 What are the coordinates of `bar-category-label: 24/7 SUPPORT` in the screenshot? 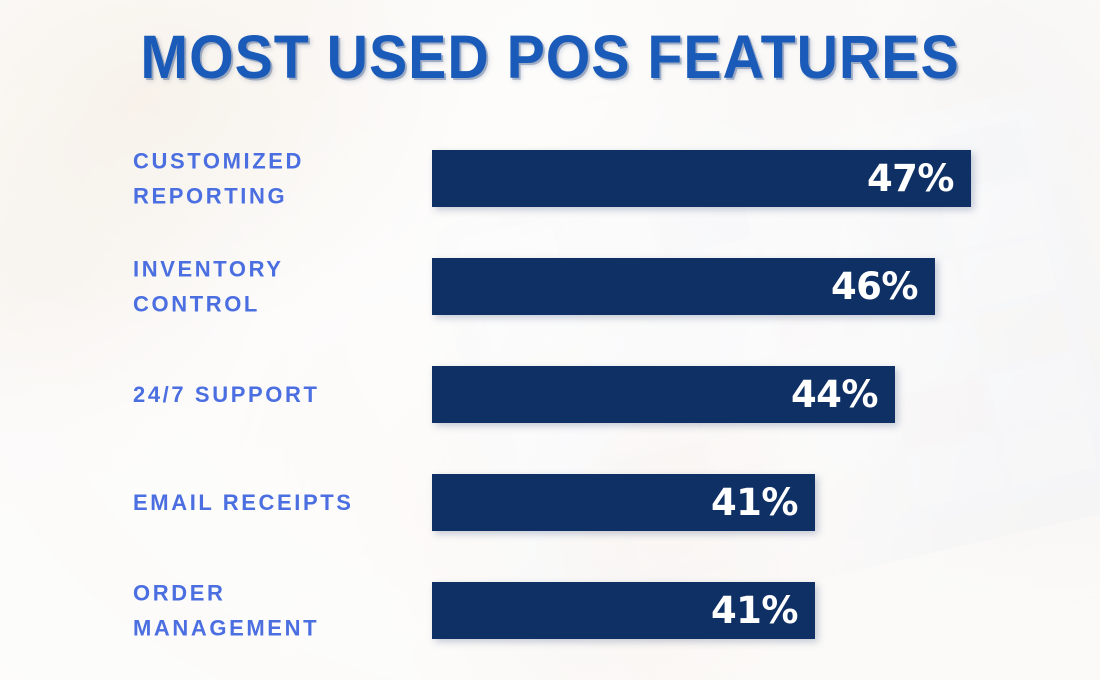 It's located at (226, 394).